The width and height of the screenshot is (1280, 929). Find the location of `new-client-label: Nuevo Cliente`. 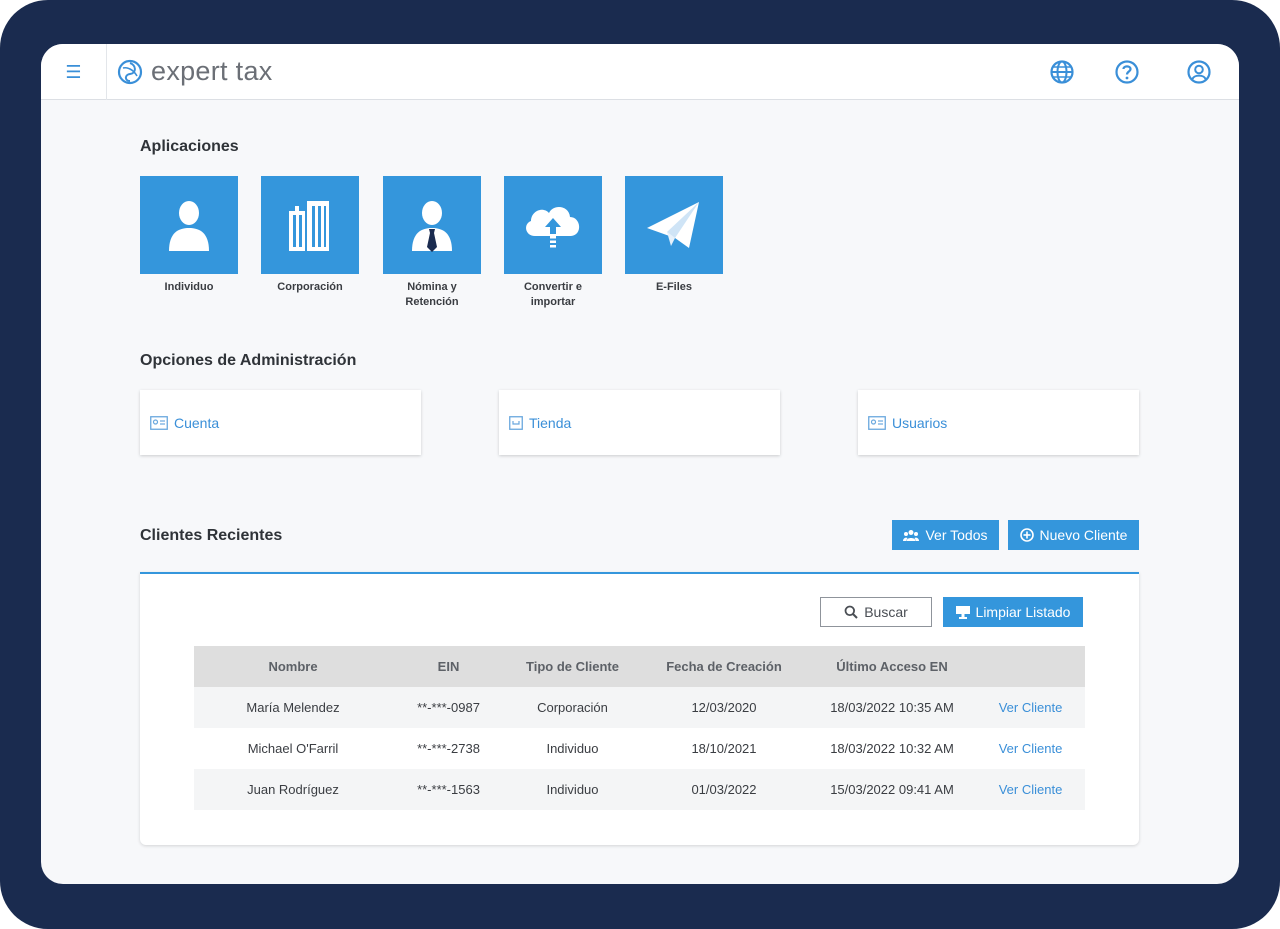

new-client-label: Nuevo Cliente is located at coordinates (1083, 535).